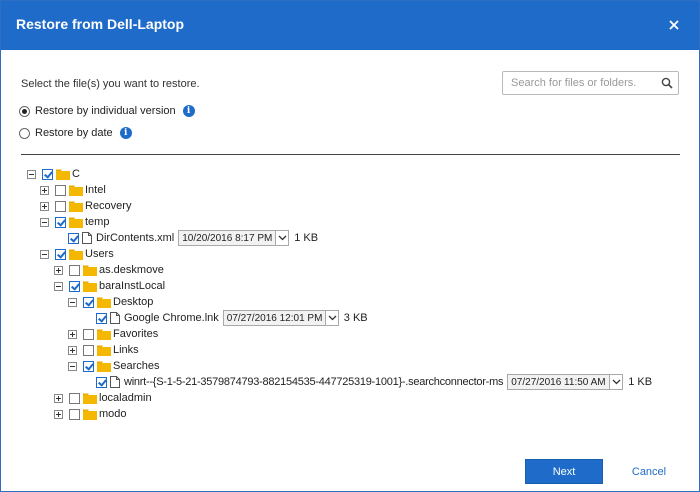 This screenshot has width=700, height=492. I want to click on restore-by-date-option: Restore by date i, so click(75, 133).